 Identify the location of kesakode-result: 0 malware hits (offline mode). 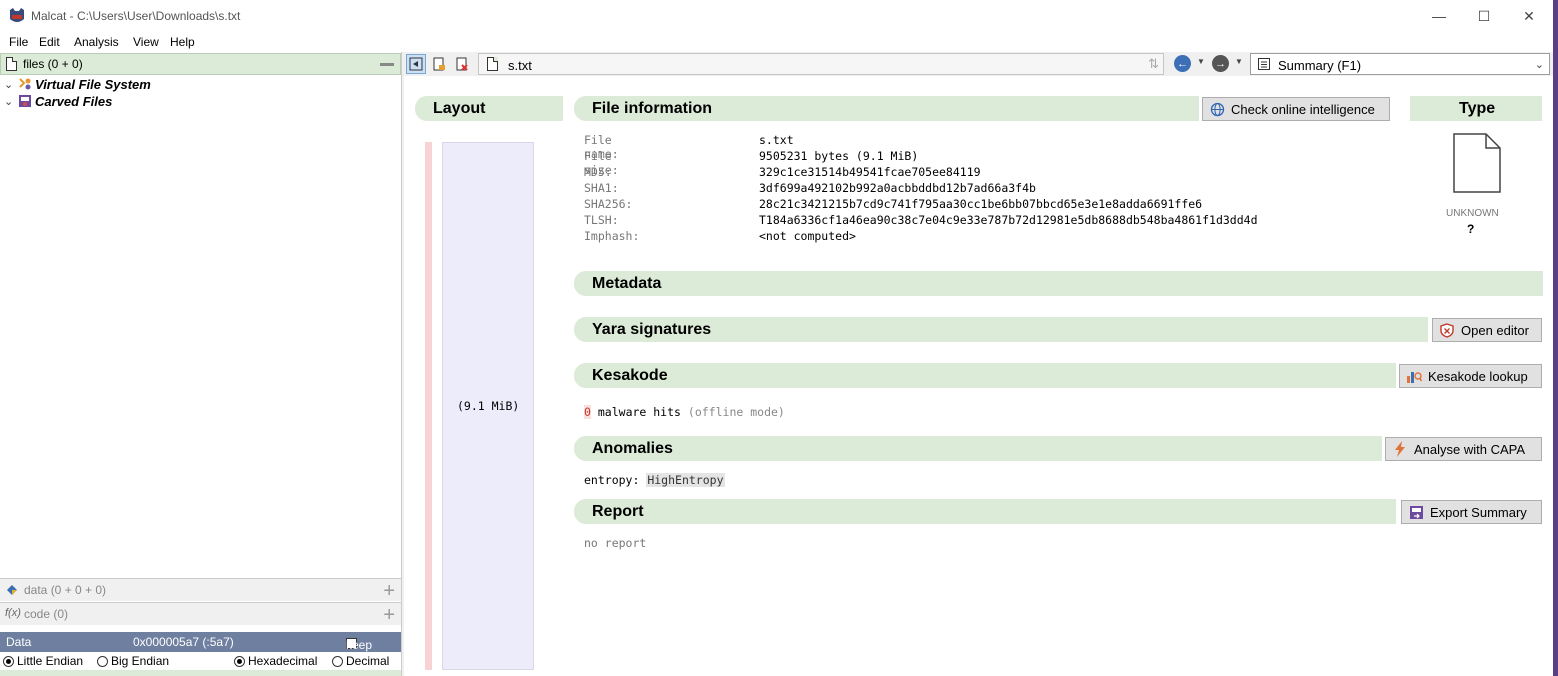
(684, 412).